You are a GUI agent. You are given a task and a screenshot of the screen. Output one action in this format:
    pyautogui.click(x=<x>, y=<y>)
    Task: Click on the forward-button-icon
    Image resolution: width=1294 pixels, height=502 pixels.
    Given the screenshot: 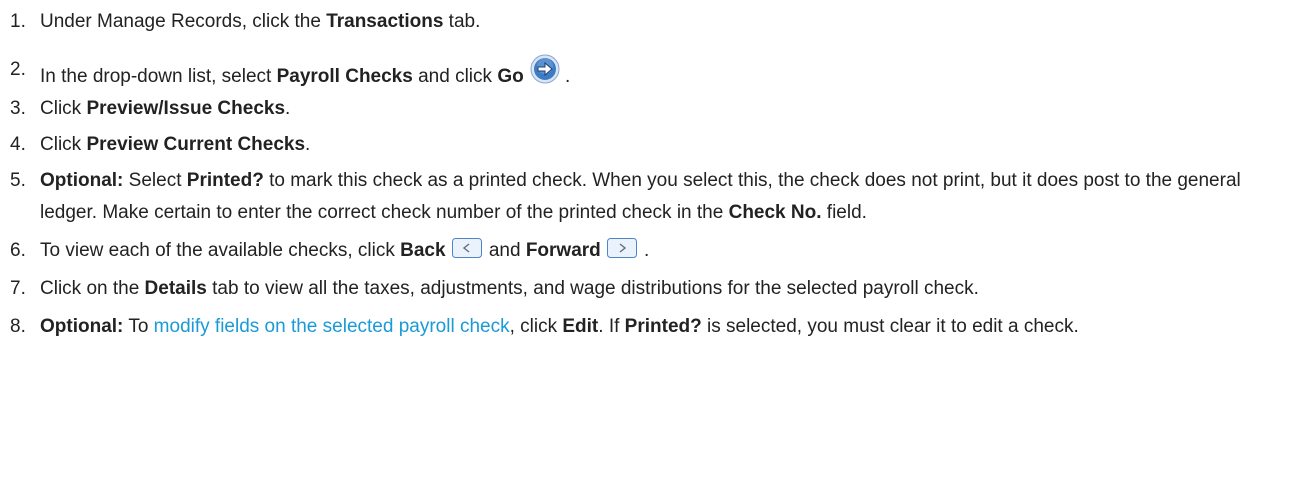 What is the action you would take?
    pyautogui.click(x=621, y=248)
    